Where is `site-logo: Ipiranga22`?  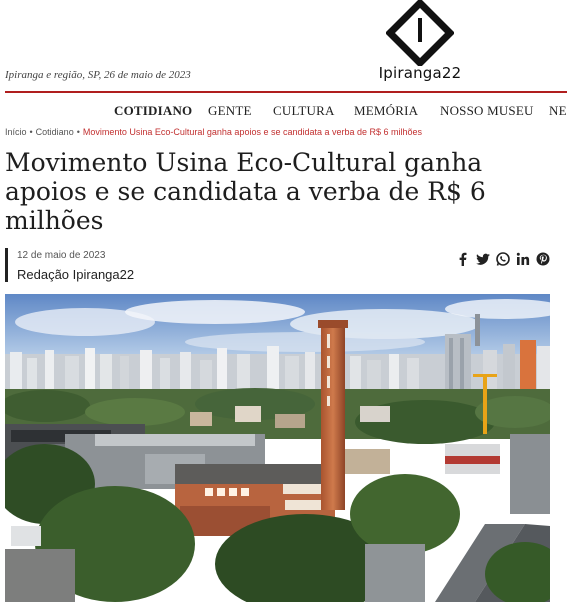
site-logo: Ipiranga22 is located at coordinates (420, 45).